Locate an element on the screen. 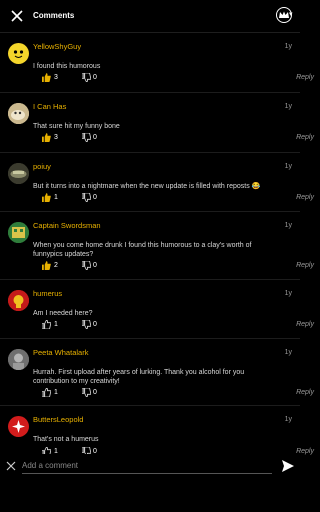  comment-text: That's not a humerus is located at coordinates (66, 439).